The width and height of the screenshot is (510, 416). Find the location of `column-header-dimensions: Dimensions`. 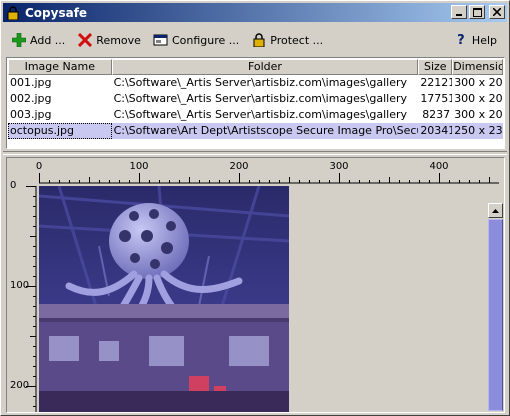

column-header-dimensions: Dimensions is located at coordinates (477, 67).